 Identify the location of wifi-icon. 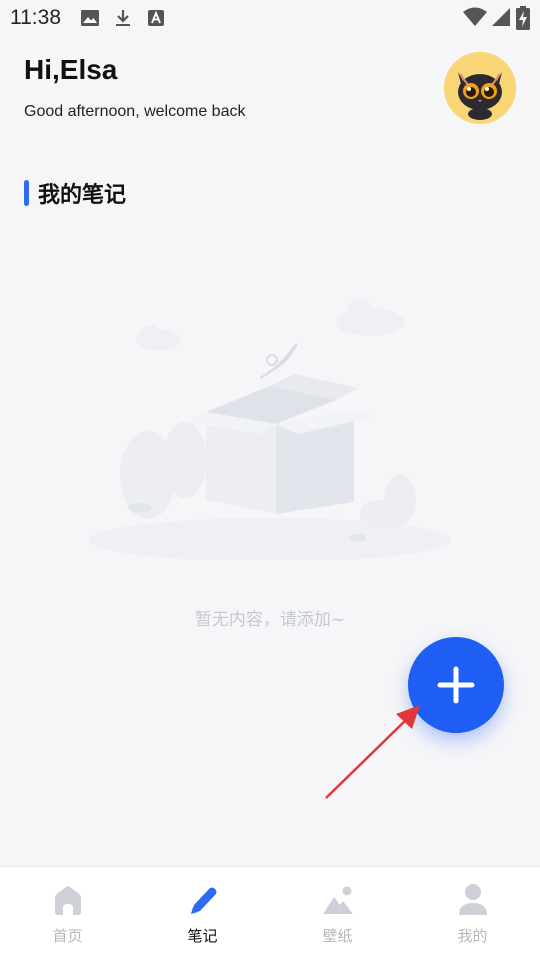
(475, 16).